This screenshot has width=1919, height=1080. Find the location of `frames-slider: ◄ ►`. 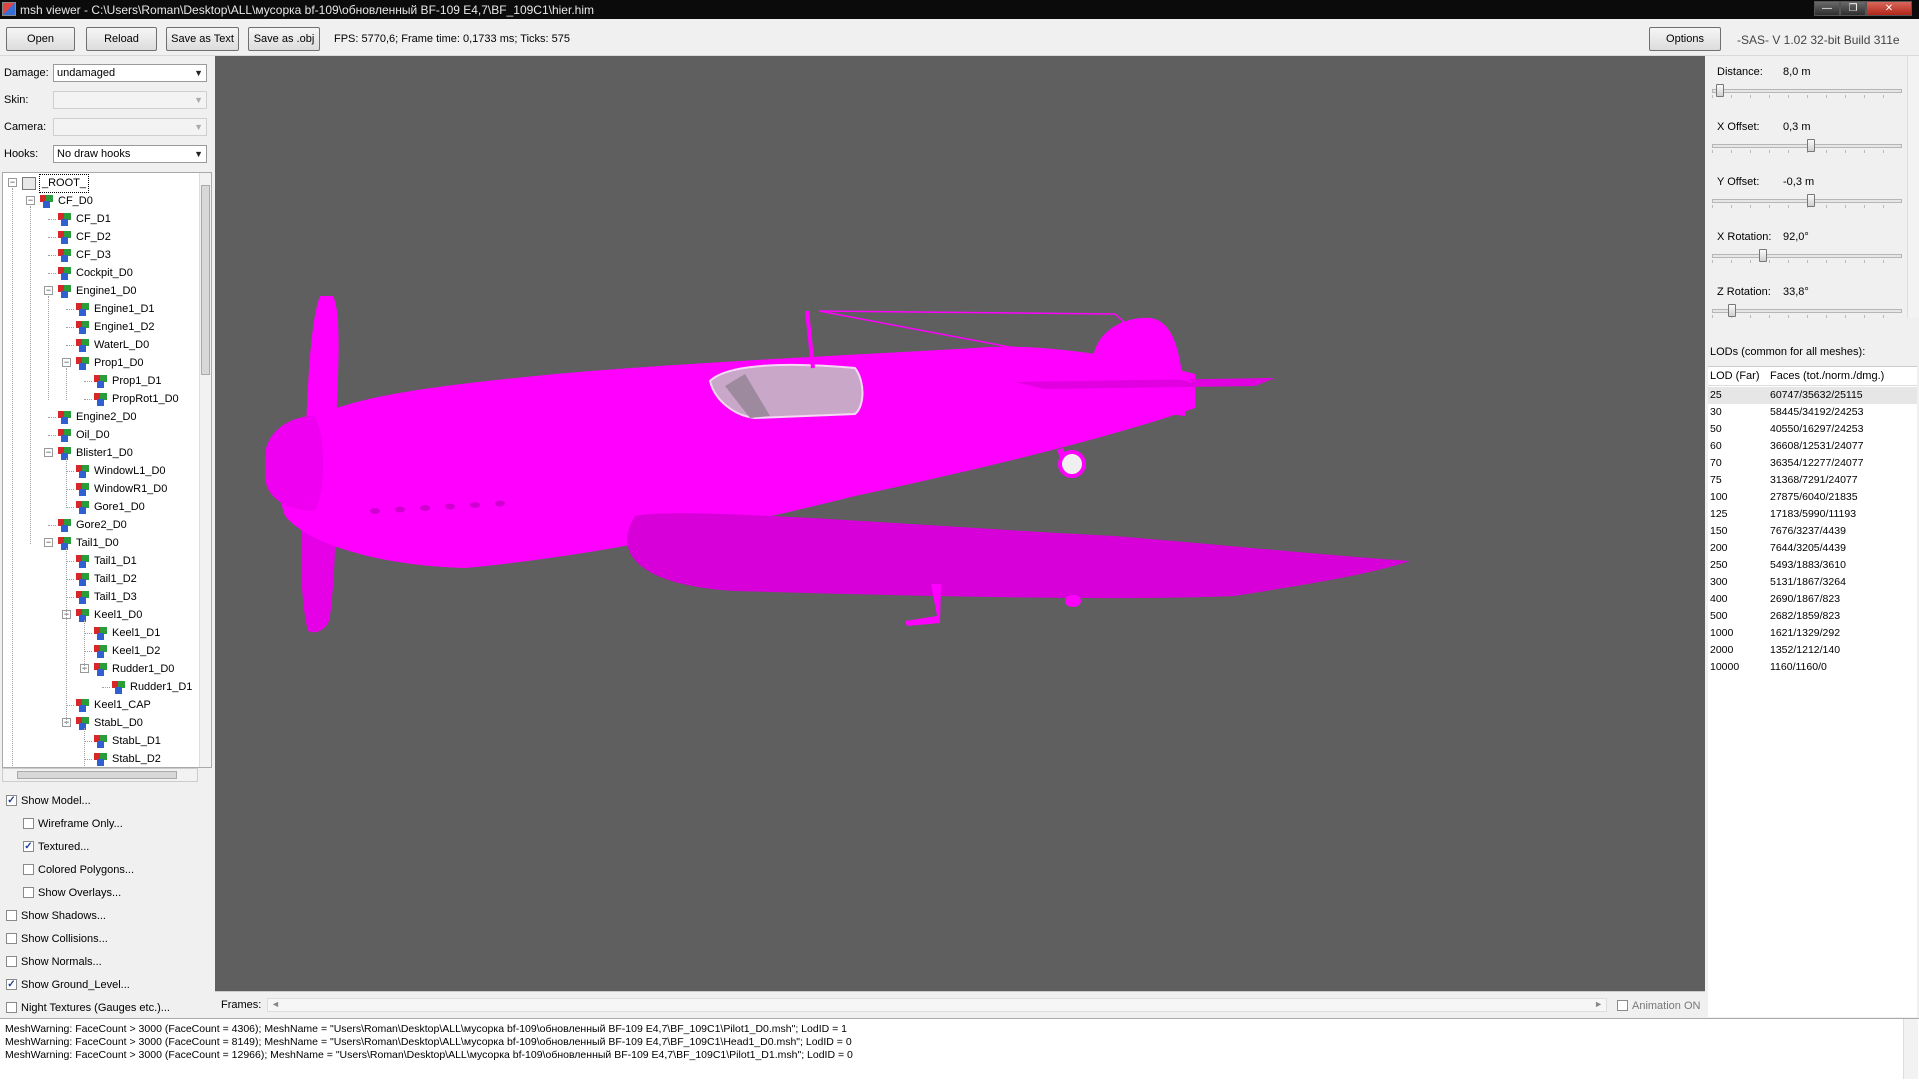

frames-slider: ◄ ► is located at coordinates (937, 1005).